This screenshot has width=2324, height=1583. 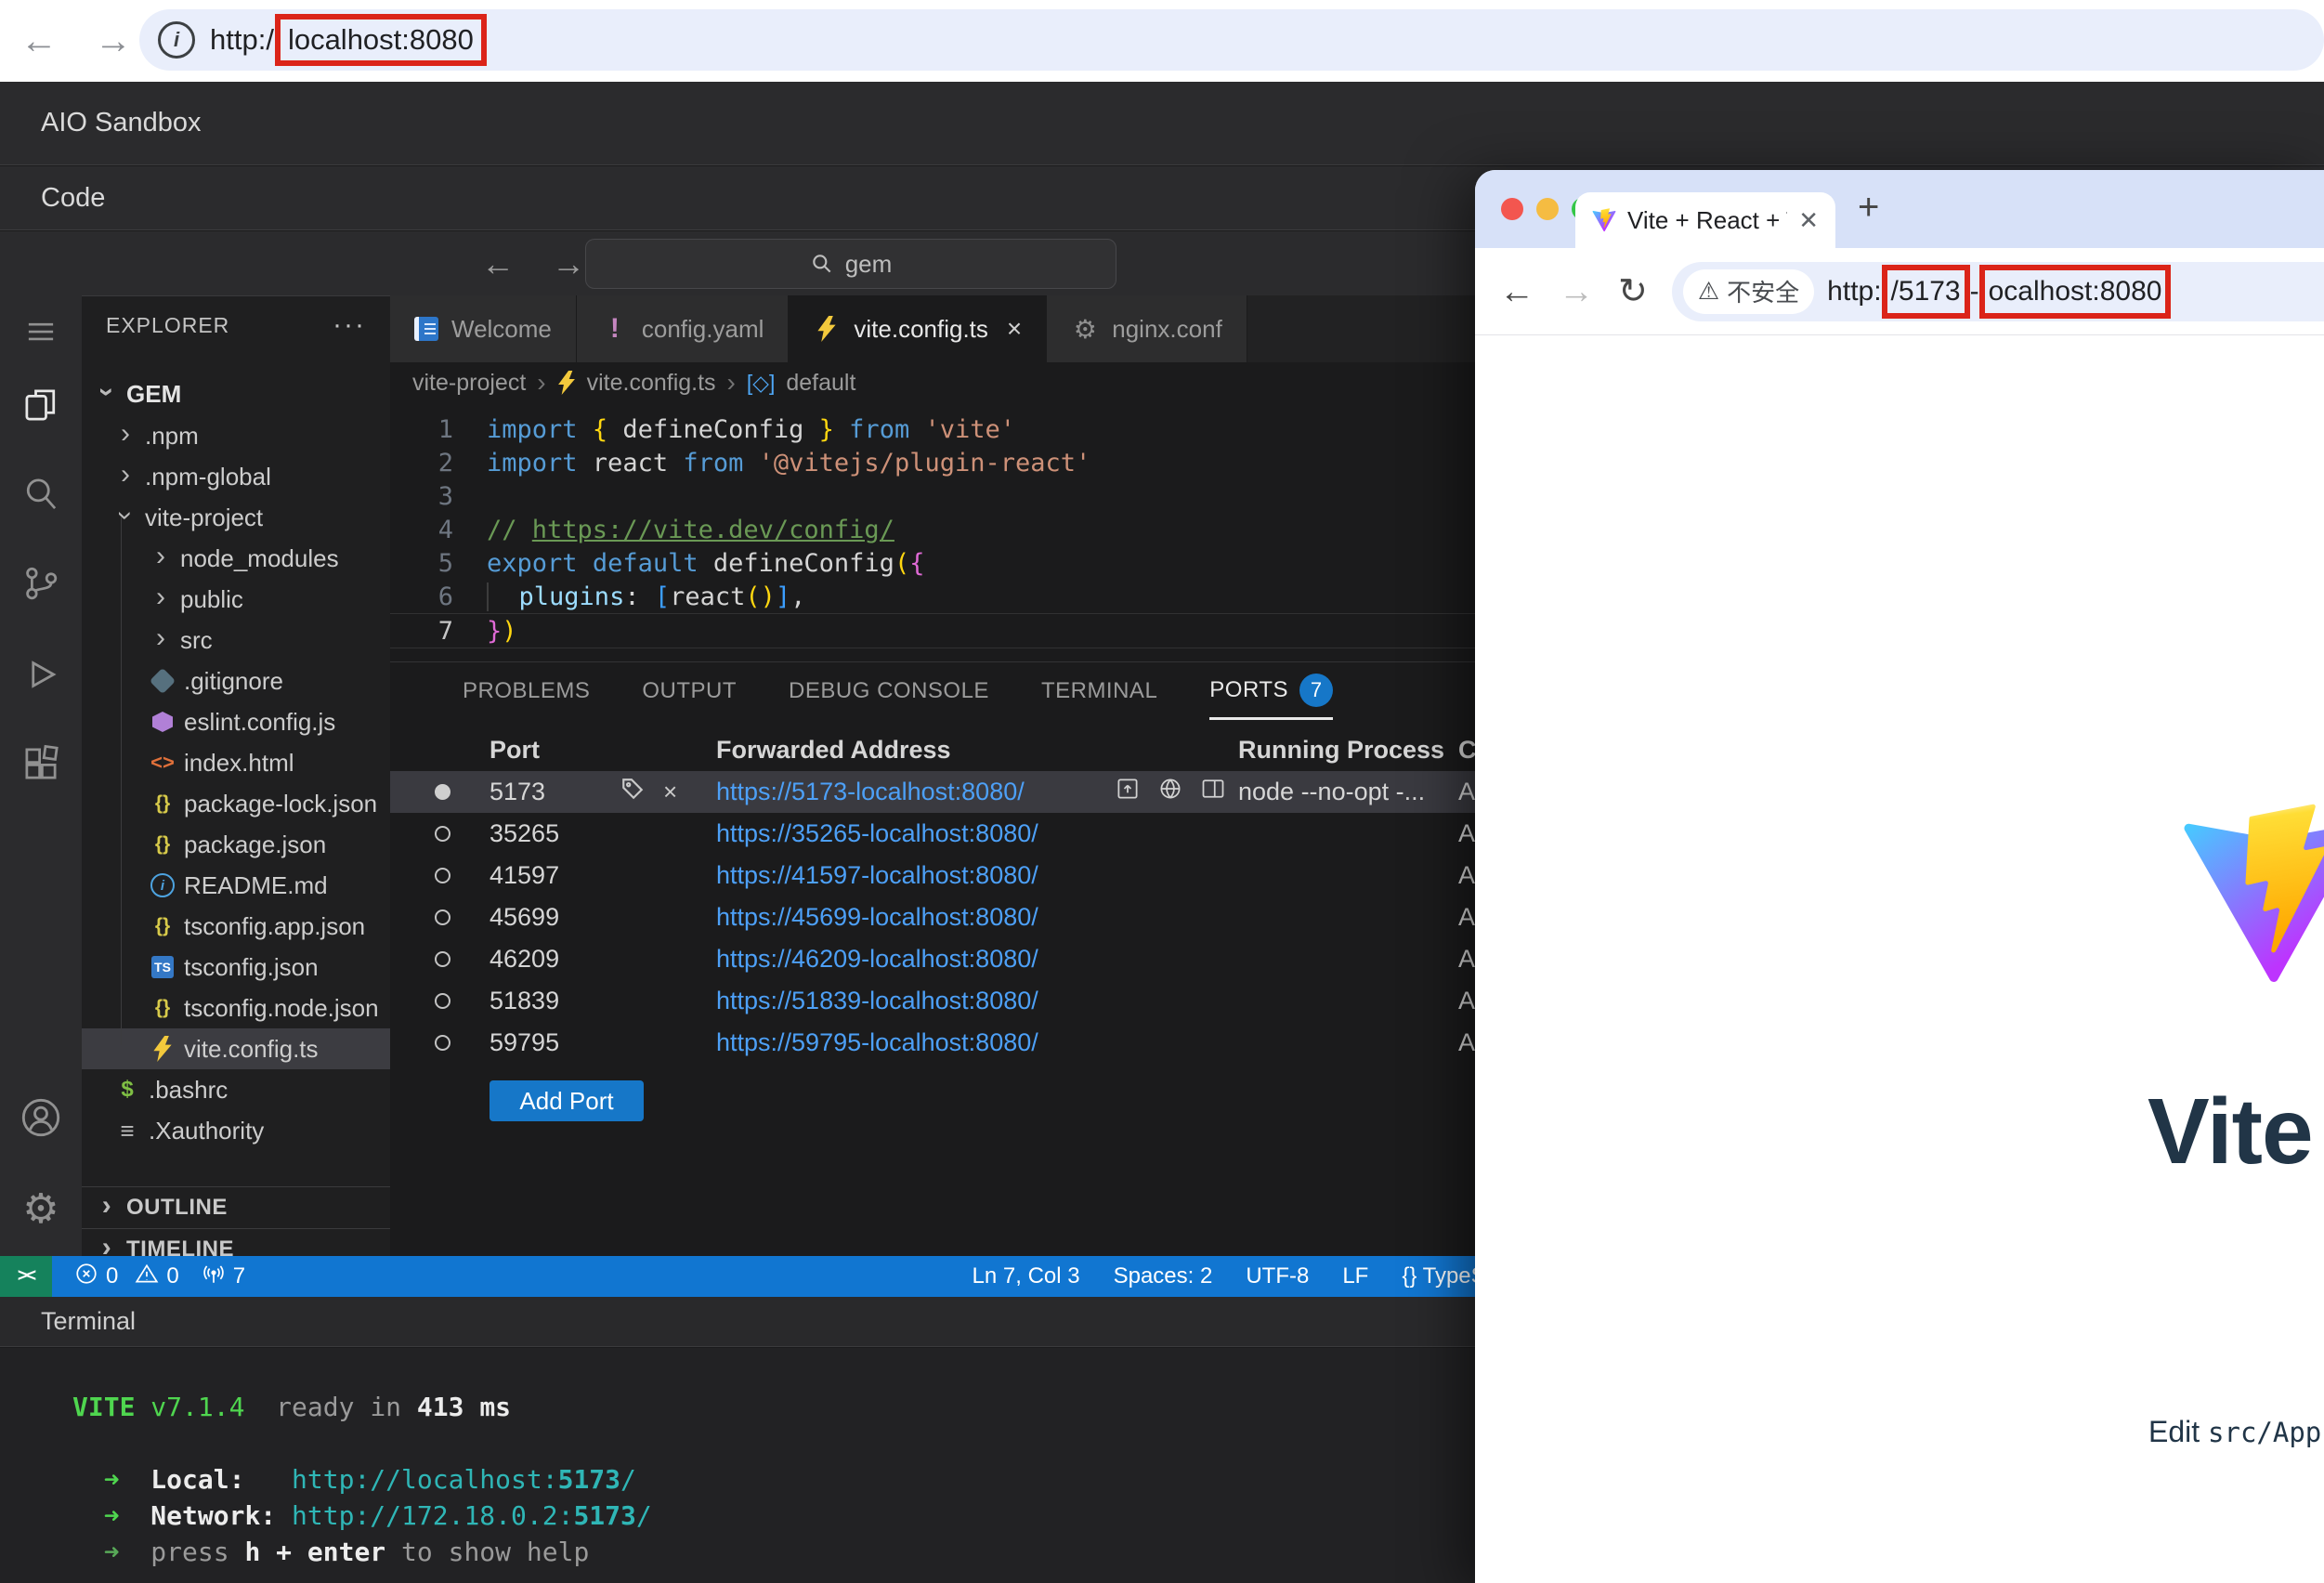 What do you see at coordinates (670, 792) in the screenshot?
I see `stop-forward-icon: ×` at bounding box center [670, 792].